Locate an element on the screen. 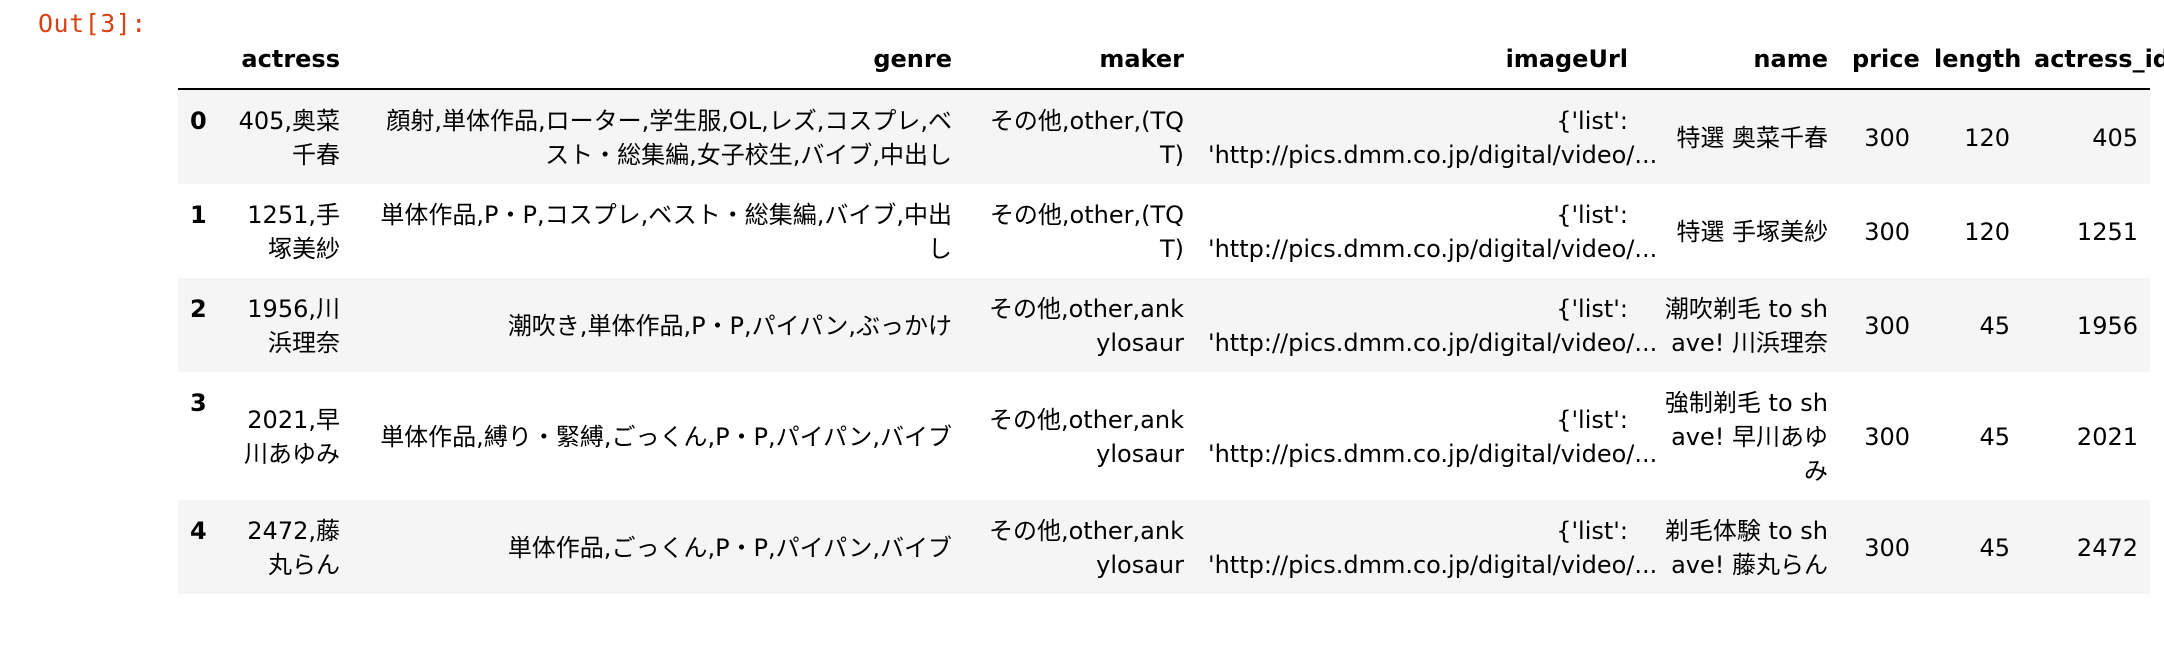  cell-genre: 単体作品,P・P,コスプレ,ベスト・総集編,バイブ,中出し is located at coordinates (666, 232).